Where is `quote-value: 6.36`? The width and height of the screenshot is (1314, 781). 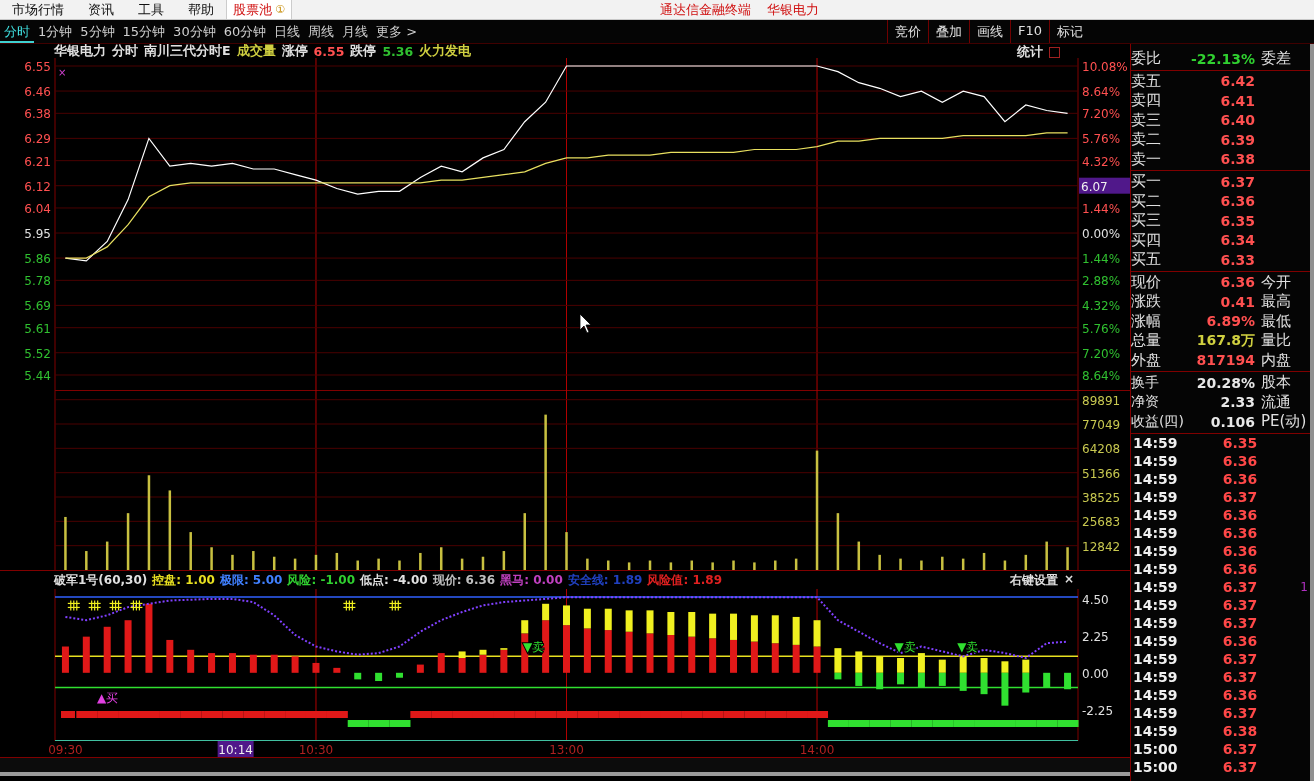
quote-value: 6.36 is located at coordinates (1237, 282).